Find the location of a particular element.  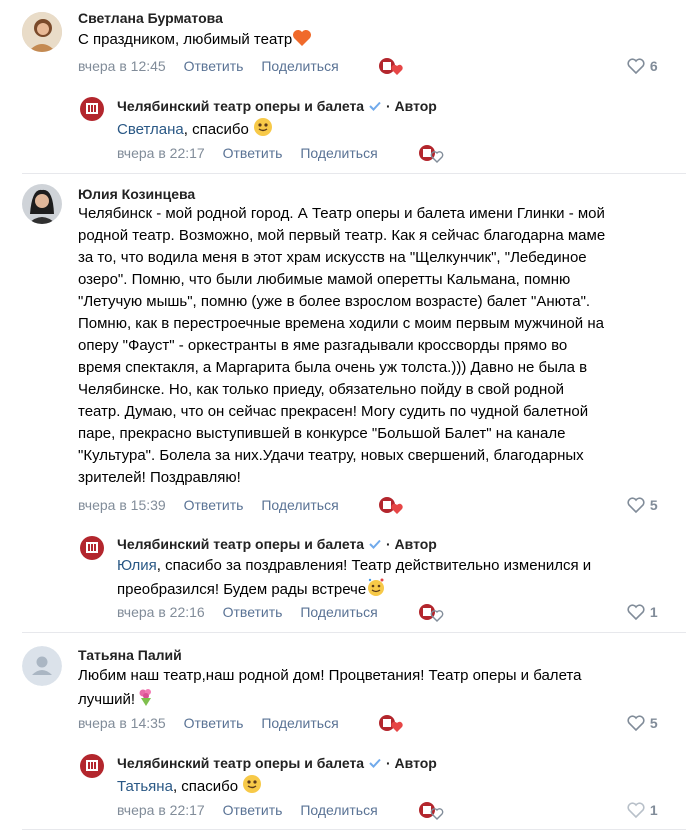

like-count: 5 is located at coordinates (653, 723).